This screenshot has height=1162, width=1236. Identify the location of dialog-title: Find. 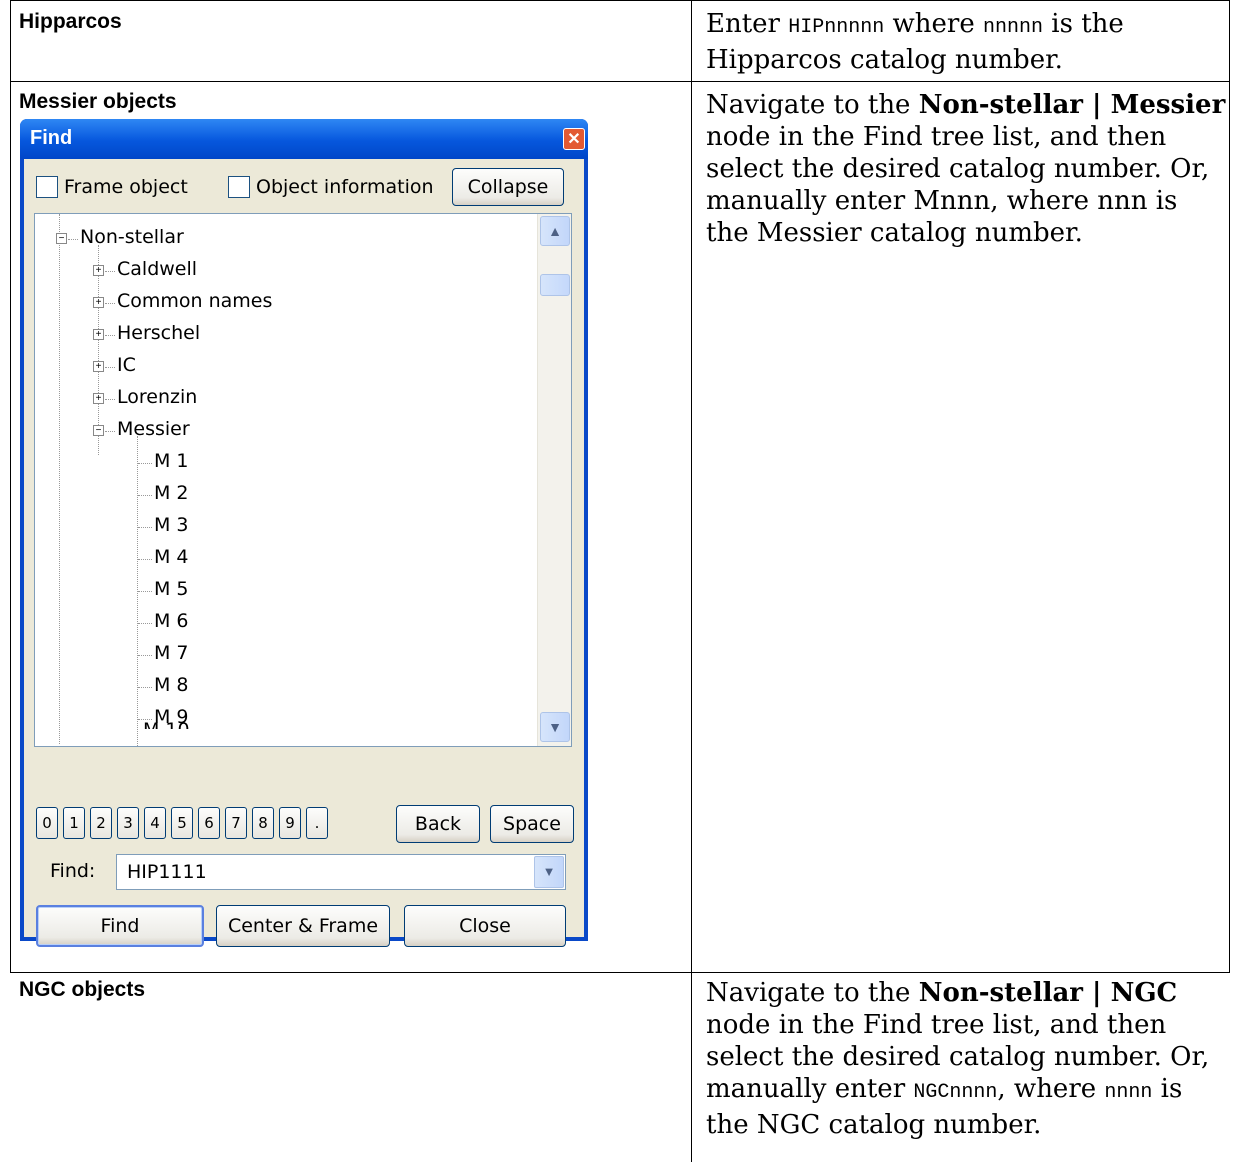
(51, 138).